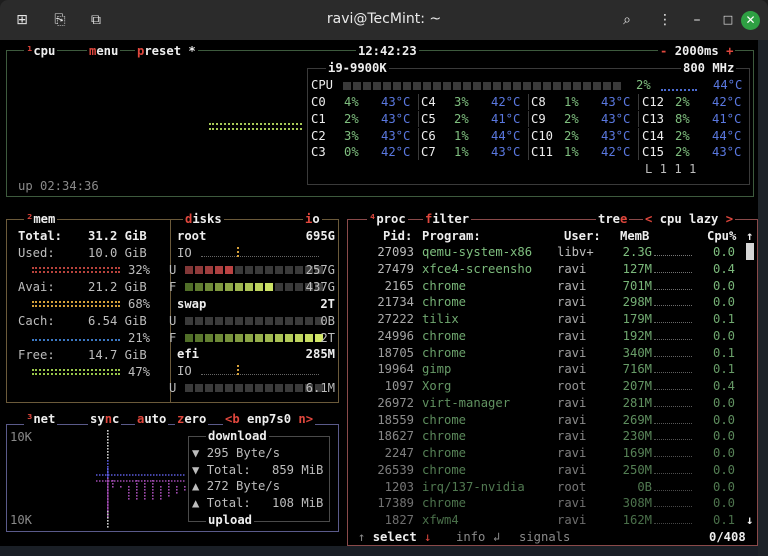 This screenshot has height=556, width=768. Describe the element at coordinates (627, 20) in the screenshot. I see `search-icon: ⌕` at that location.